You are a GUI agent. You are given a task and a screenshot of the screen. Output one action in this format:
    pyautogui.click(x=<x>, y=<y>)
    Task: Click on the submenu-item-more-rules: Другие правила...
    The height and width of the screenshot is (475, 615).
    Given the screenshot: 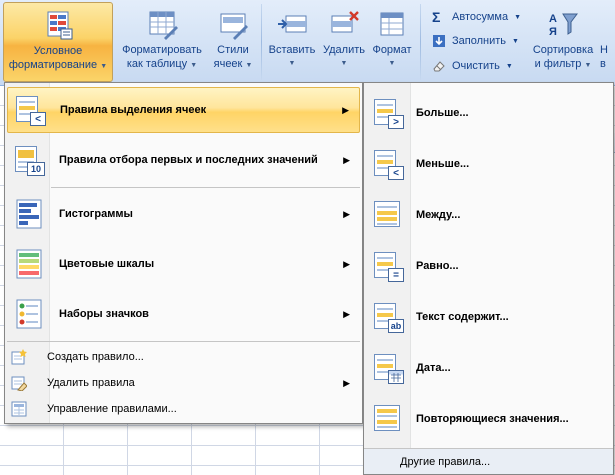 What is the action you would take?
    pyautogui.click(x=488, y=461)
    